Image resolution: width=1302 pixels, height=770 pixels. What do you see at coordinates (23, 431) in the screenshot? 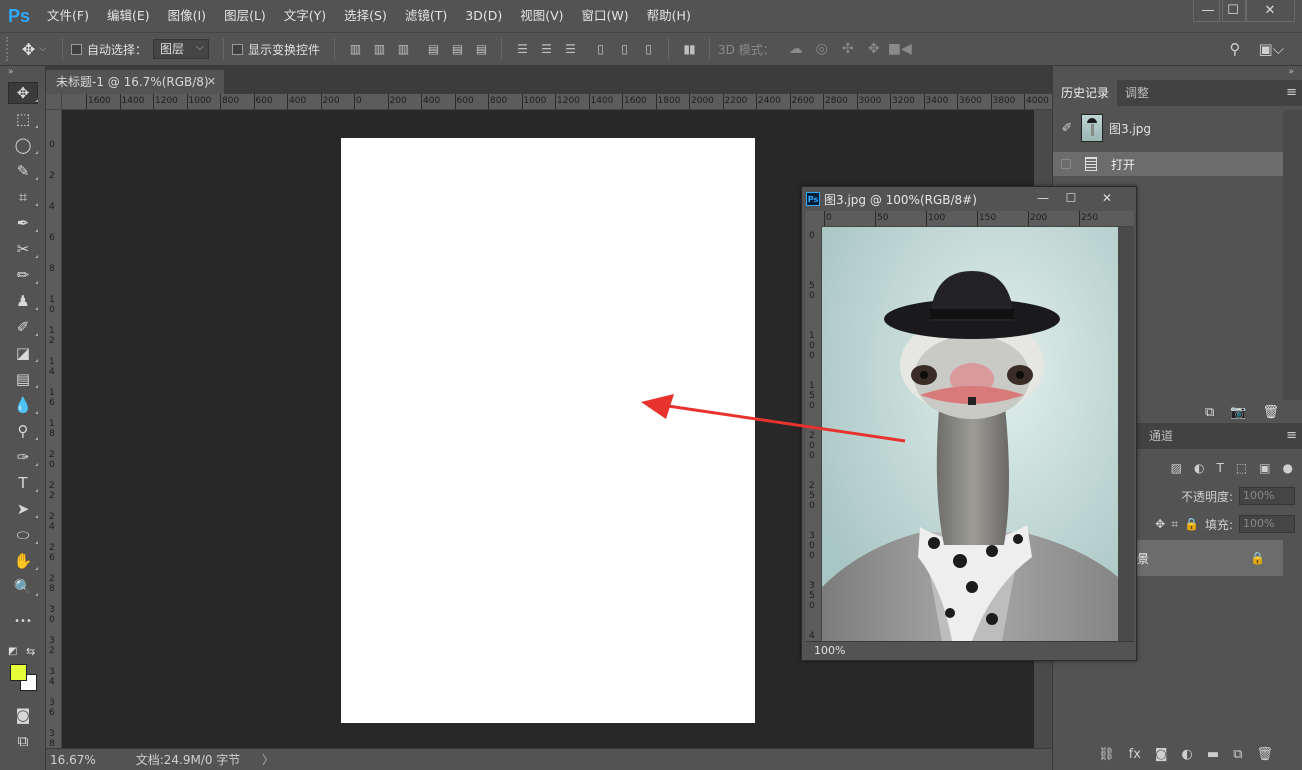
I see `dodge-tool-button: ⚲` at bounding box center [23, 431].